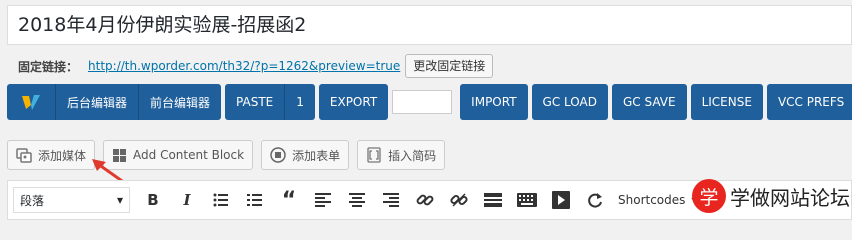 This screenshot has width=852, height=240. I want to click on editor-switch-group: 后台编辑器 前台编辑器, so click(114, 102).